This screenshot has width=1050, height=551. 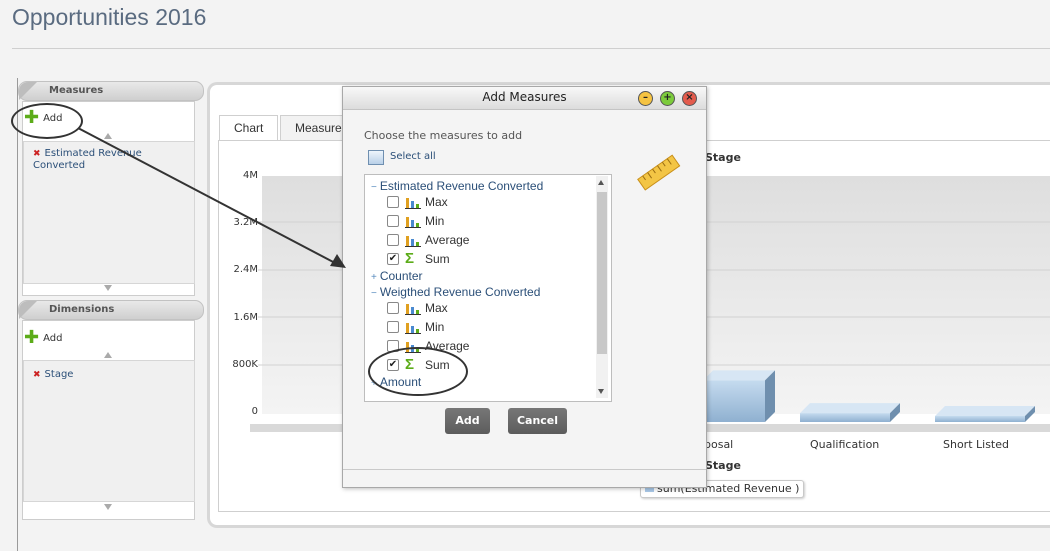 What do you see at coordinates (645, 98) in the screenshot?
I see `minimize-icon: –` at bounding box center [645, 98].